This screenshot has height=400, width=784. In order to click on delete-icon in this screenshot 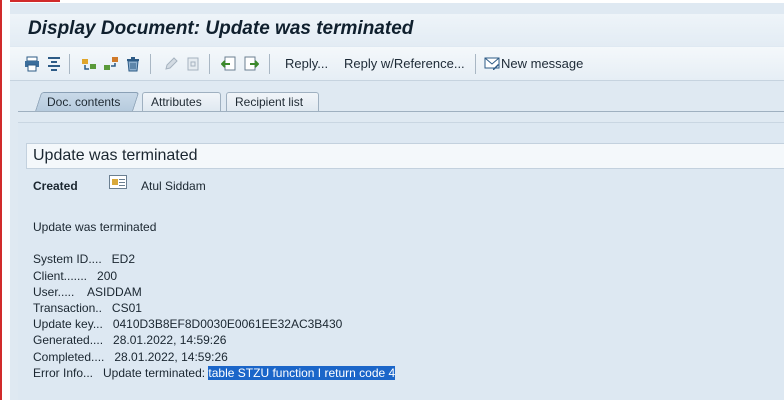, I will do `click(133, 64)`.